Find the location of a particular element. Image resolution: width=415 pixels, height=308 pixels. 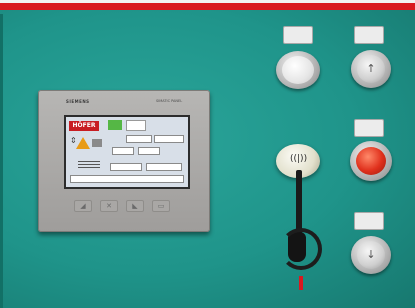

white-button-label-plate is located at coordinates (298, 35).